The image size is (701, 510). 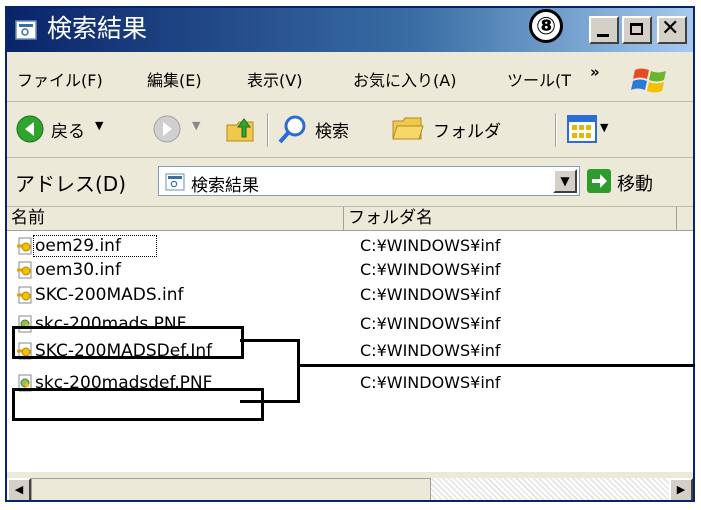 I want to click on title-bar: 検索結果 ⑧ ✕, so click(x=350, y=30).